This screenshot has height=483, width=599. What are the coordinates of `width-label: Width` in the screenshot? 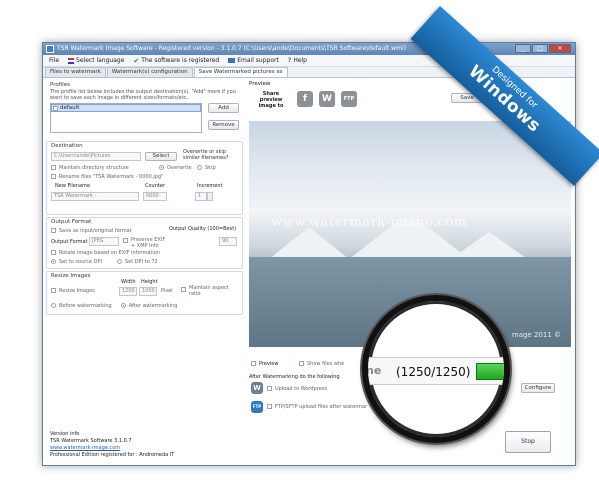 It's located at (128, 282).